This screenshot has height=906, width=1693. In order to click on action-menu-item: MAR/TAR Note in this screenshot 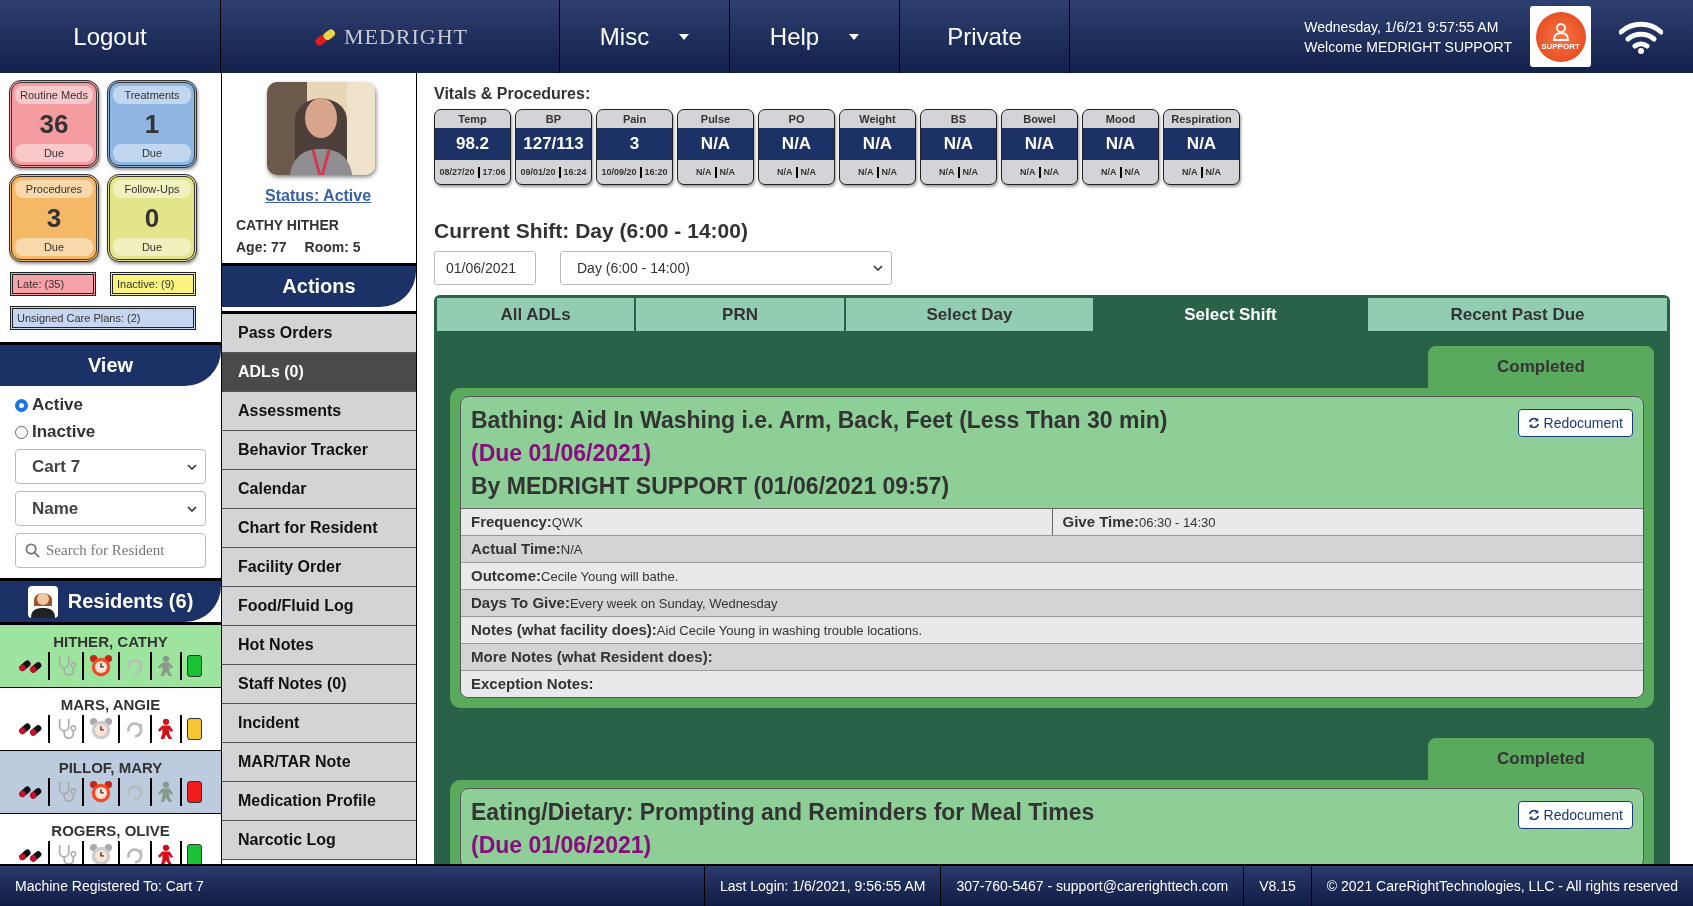, I will do `click(319, 762)`.